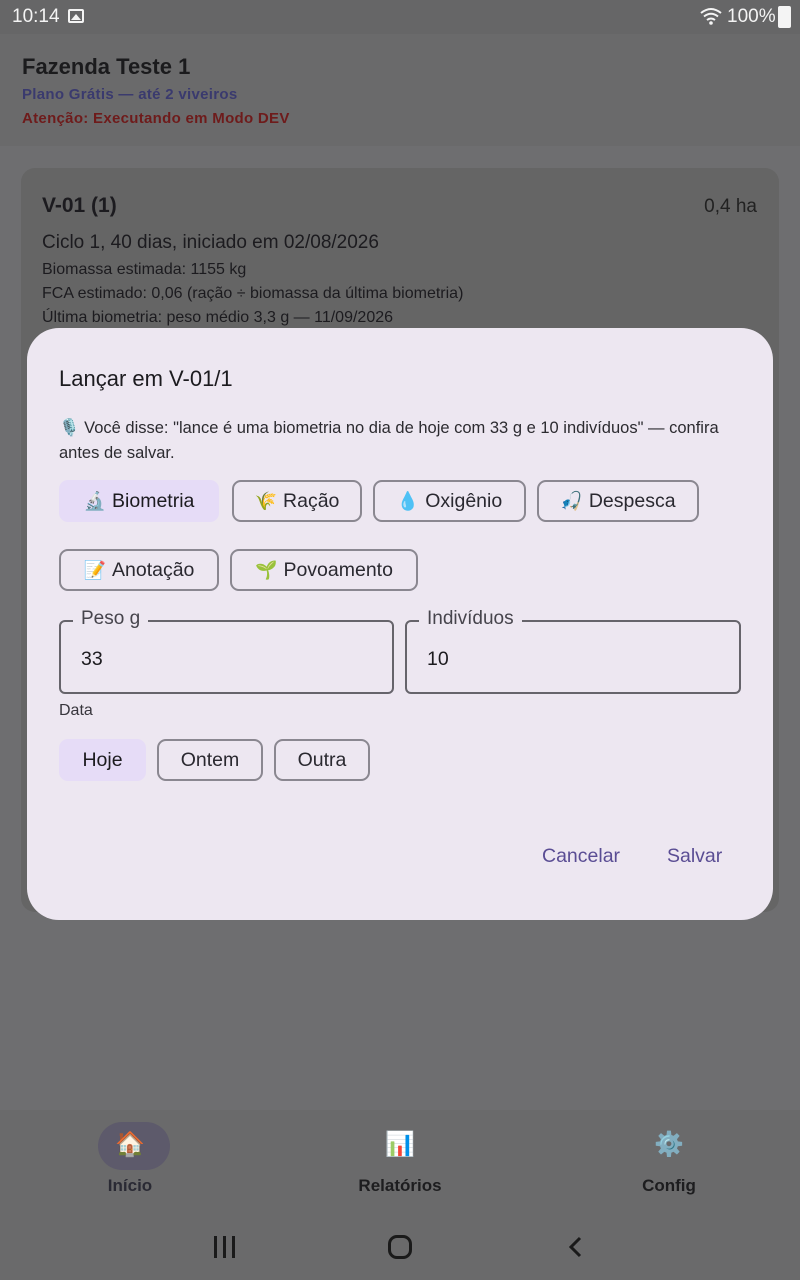  What do you see at coordinates (632, 500) in the screenshot?
I see `chip-label: Despesca` at bounding box center [632, 500].